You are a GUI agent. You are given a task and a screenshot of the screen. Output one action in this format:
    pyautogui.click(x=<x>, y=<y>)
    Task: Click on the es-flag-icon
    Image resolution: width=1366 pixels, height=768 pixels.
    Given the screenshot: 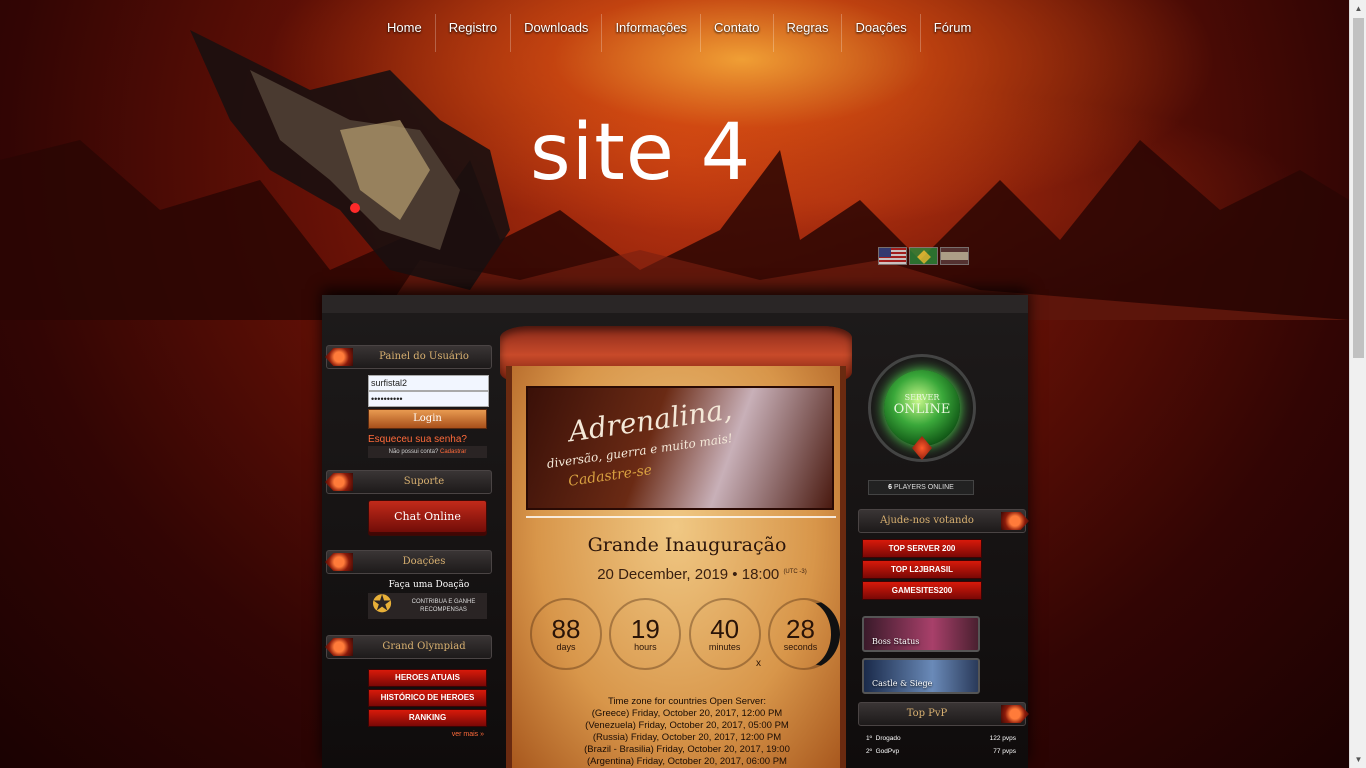 What is the action you would take?
    pyautogui.click(x=954, y=256)
    